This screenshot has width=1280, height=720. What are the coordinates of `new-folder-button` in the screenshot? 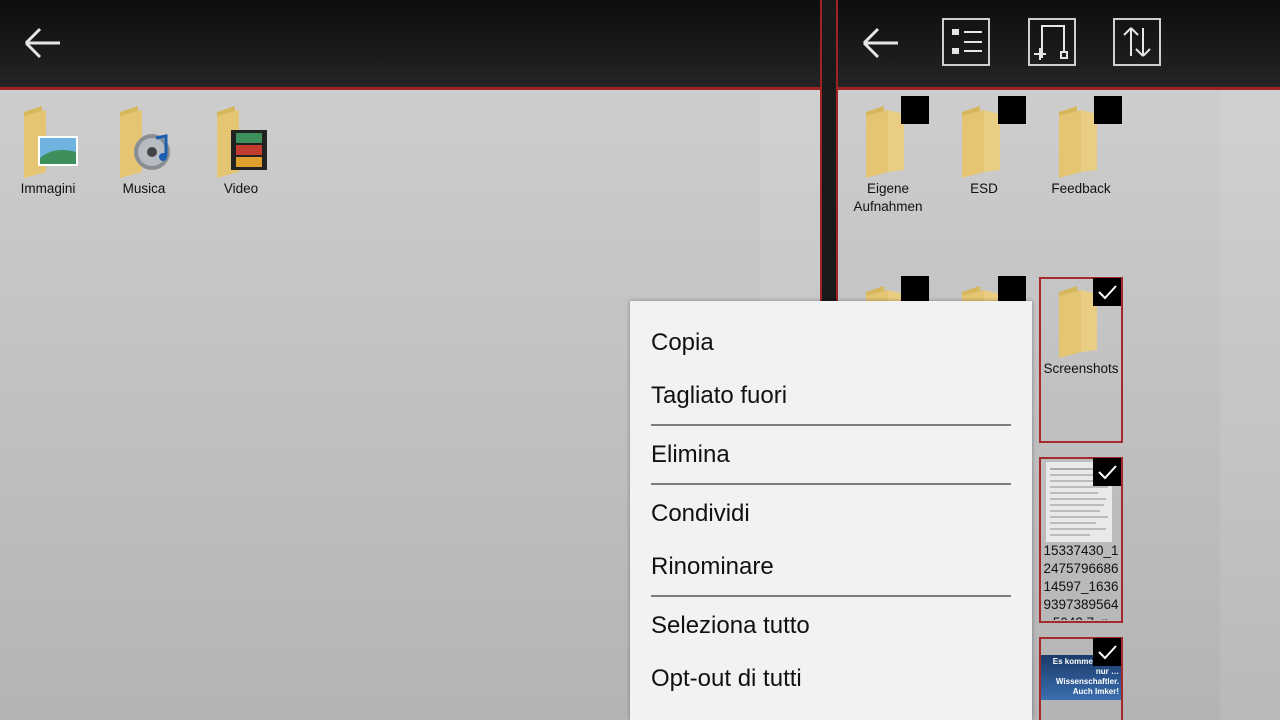 It's located at (1052, 42).